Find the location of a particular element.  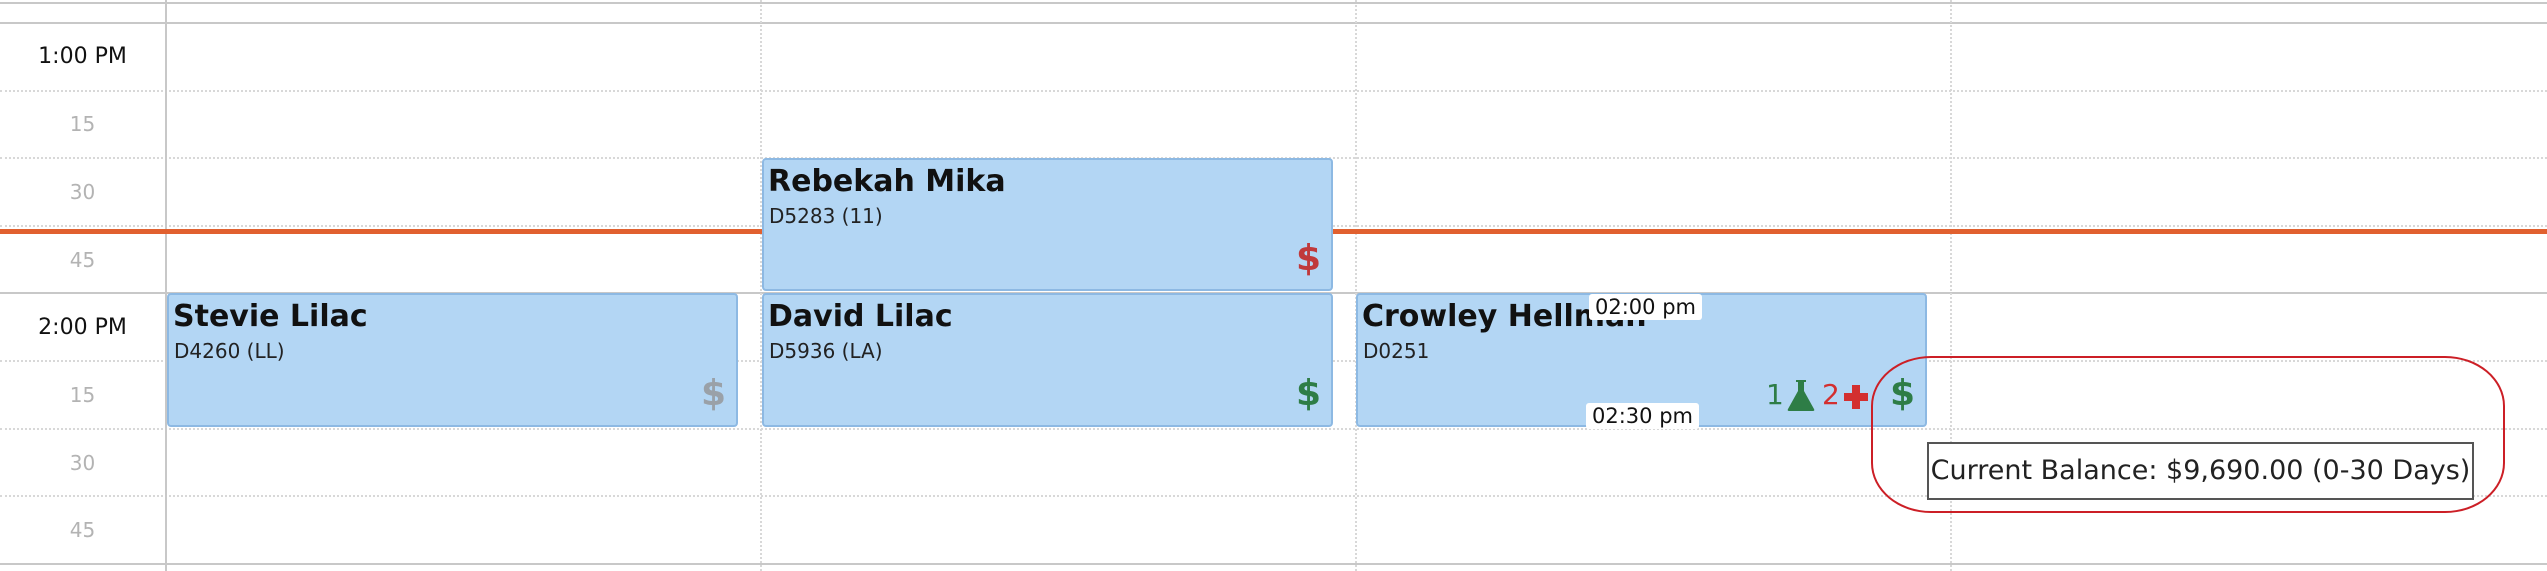

time-label-1-45: 45 is located at coordinates (82, 260).